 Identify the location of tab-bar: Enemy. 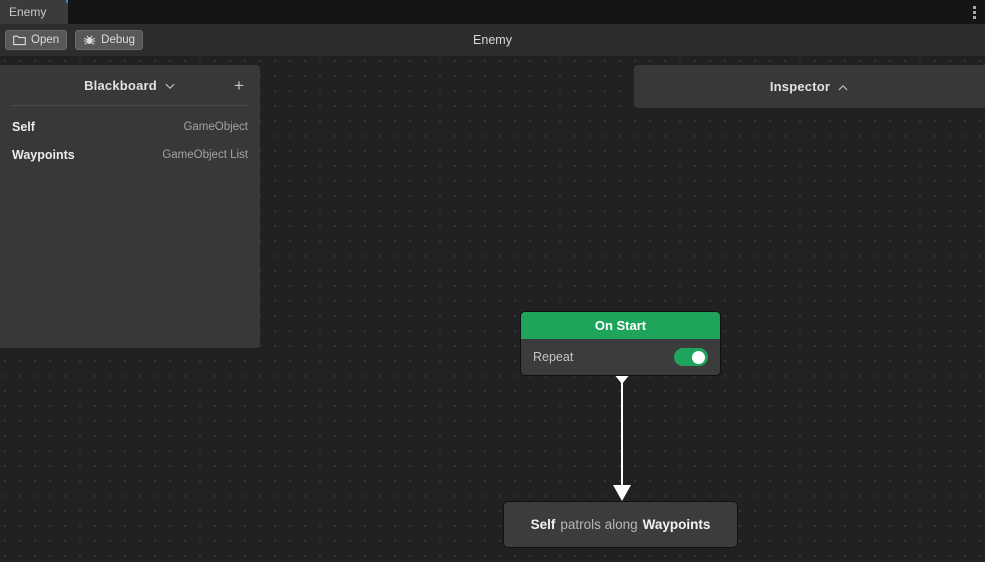
(492, 12).